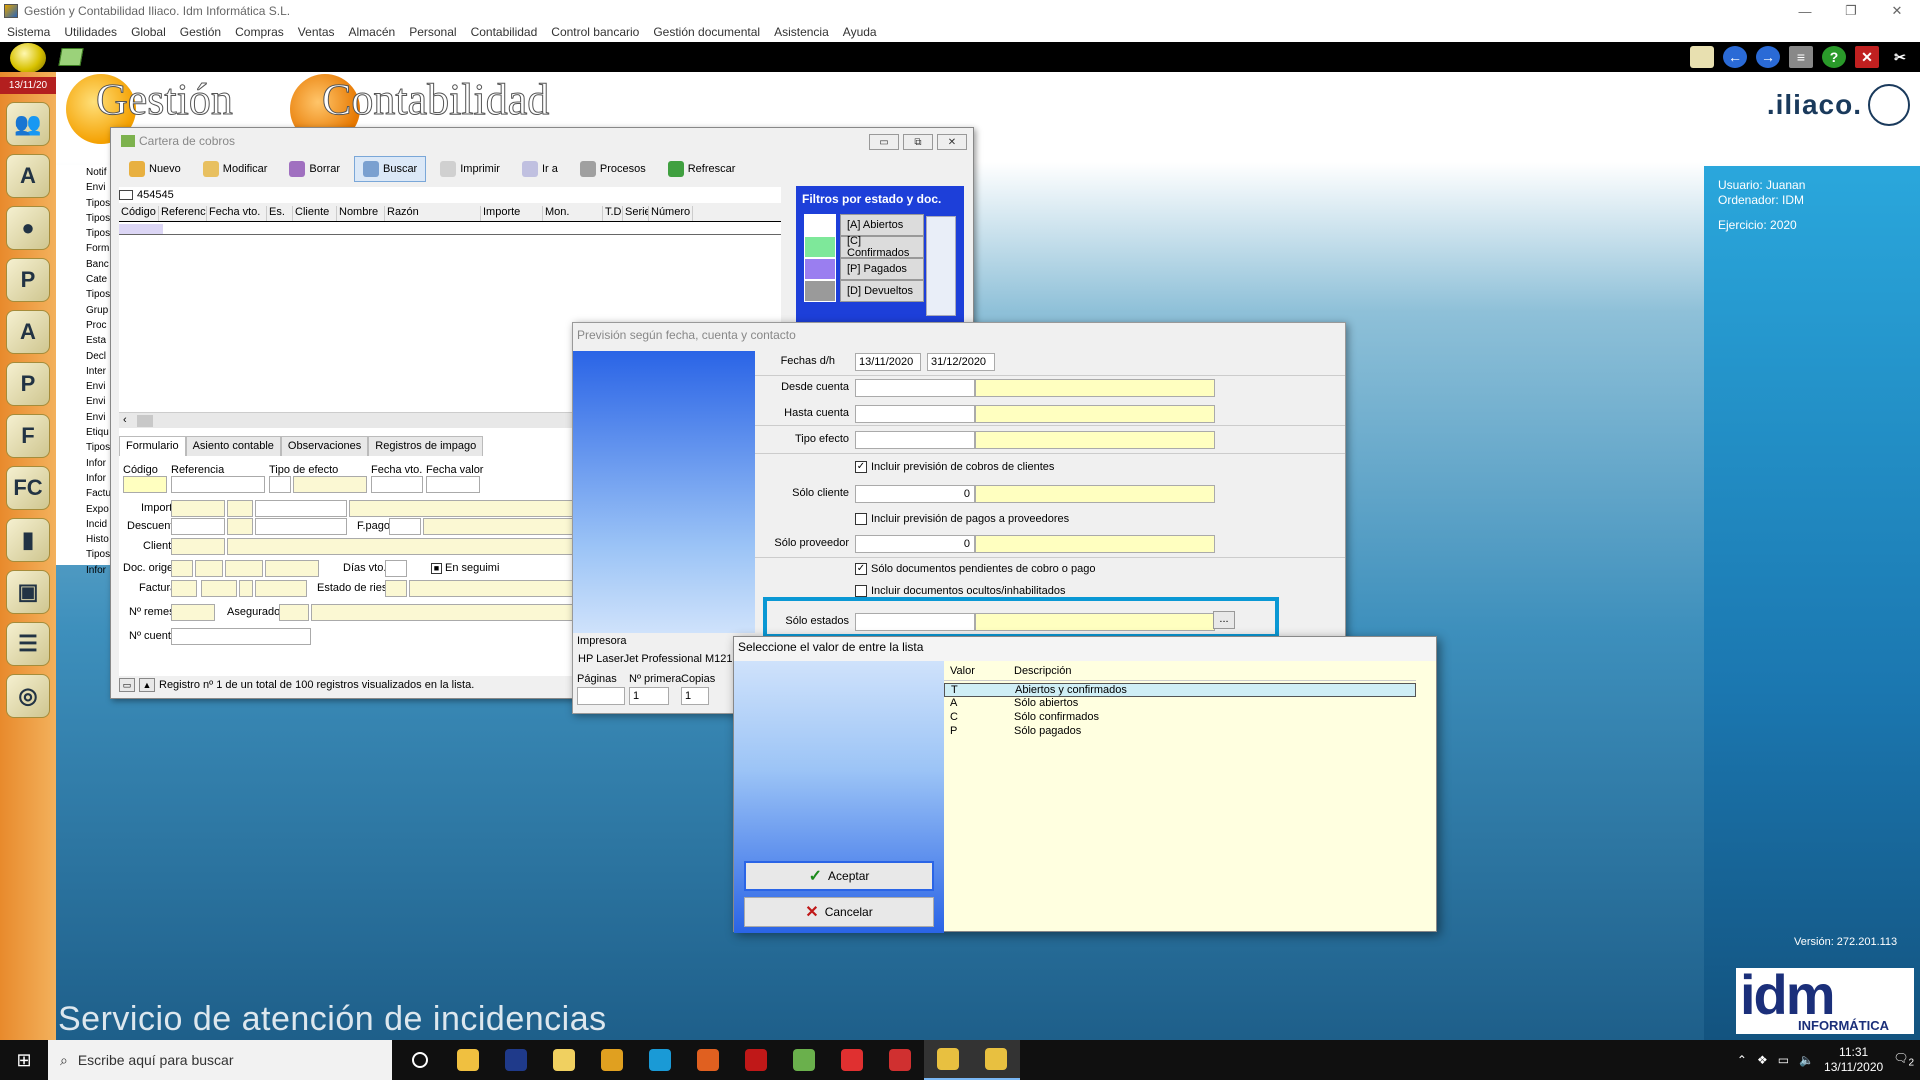 Image resolution: width=1920 pixels, height=1080 pixels. I want to click on help-icon: ?, so click(1834, 57).